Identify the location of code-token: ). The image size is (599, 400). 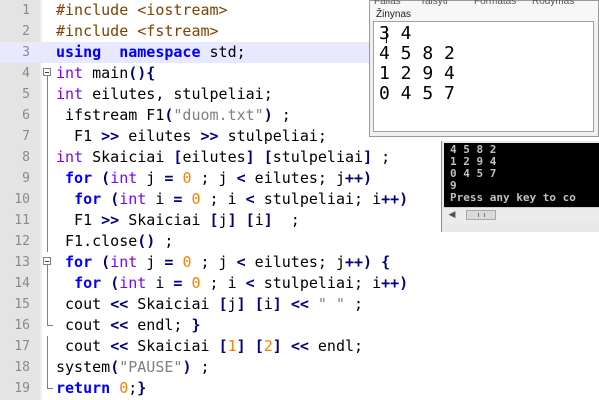
(268, 115).